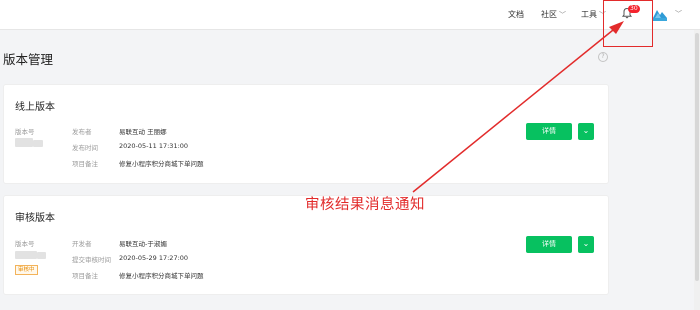 Image resolution: width=700 pixels, height=310 pixels. What do you see at coordinates (143, 132) in the screenshot?
I see `publisher-value: 易联互动 王丽娜` at bounding box center [143, 132].